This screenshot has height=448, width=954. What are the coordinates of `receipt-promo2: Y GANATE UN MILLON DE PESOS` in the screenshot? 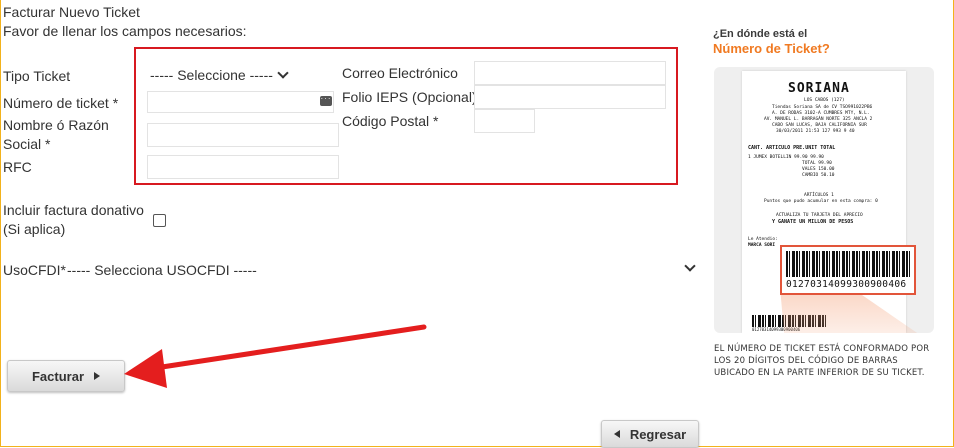 It's located at (813, 222).